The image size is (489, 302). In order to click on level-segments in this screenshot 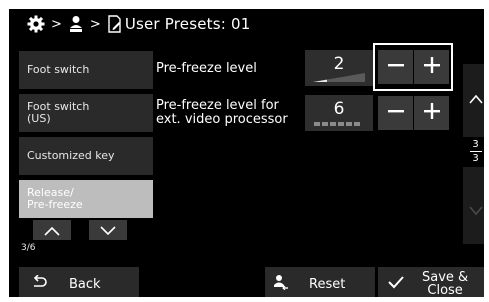, I will do `click(337, 124)`.